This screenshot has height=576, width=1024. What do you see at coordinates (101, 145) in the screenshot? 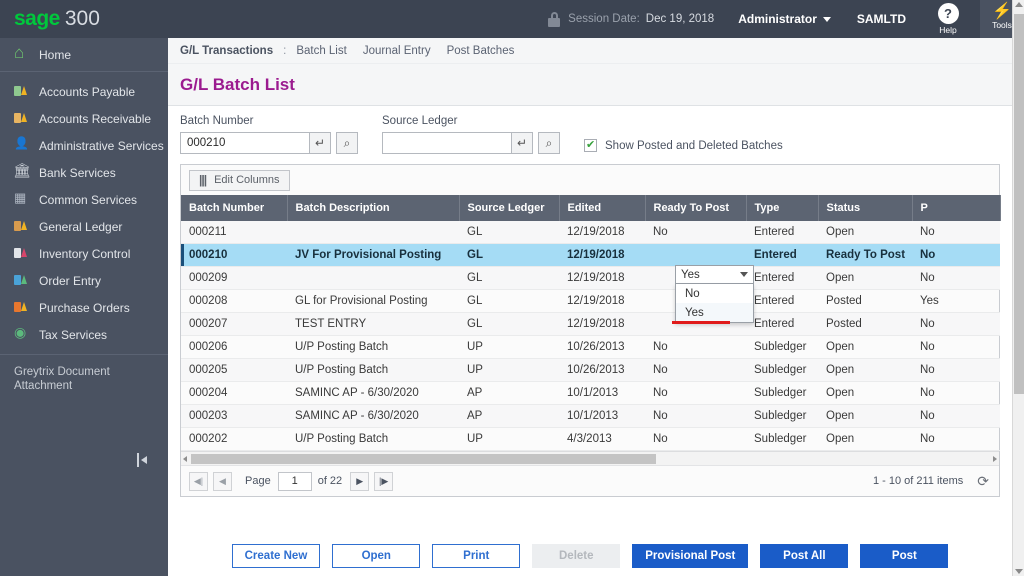
I see `sidebar-item-label: Administrative Services` at bounding box center [101, 145].